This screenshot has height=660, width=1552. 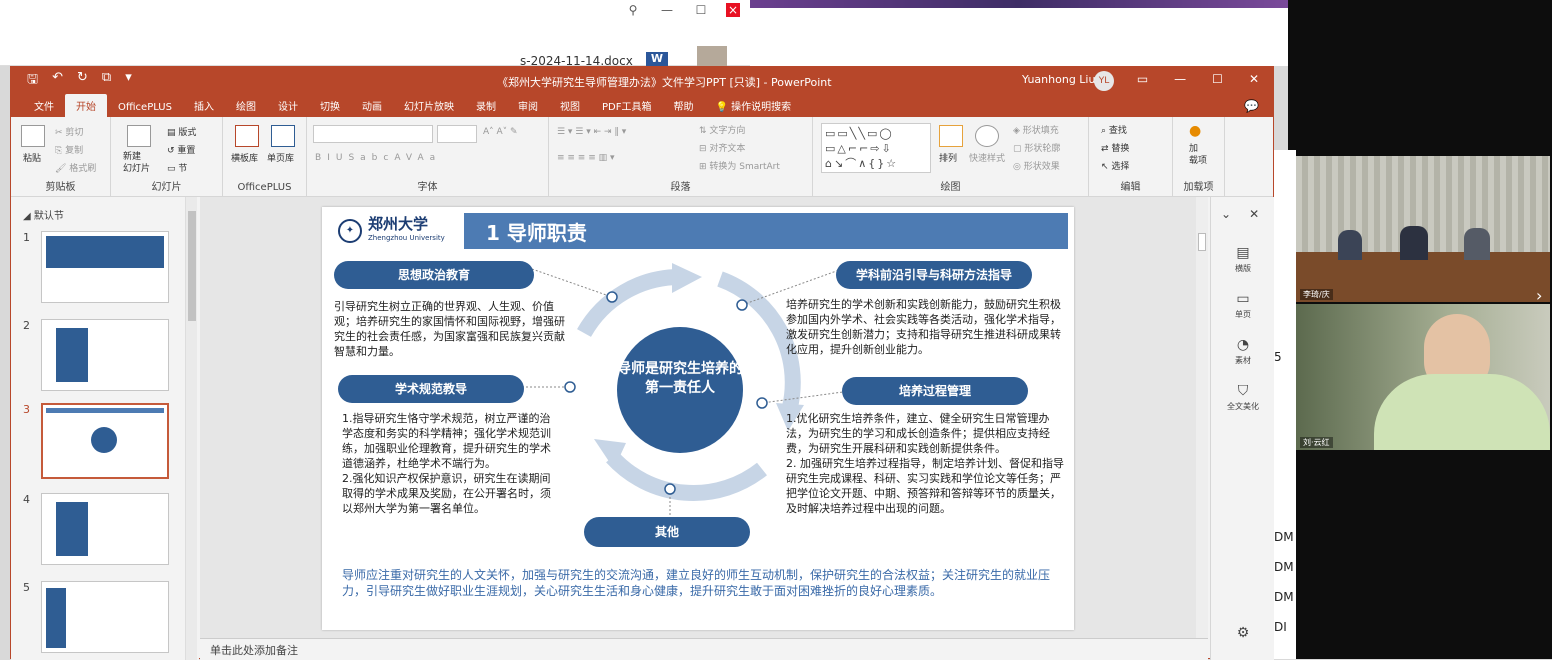 I want to click on maximize-button: ☐, so click(x=1217, y=79).